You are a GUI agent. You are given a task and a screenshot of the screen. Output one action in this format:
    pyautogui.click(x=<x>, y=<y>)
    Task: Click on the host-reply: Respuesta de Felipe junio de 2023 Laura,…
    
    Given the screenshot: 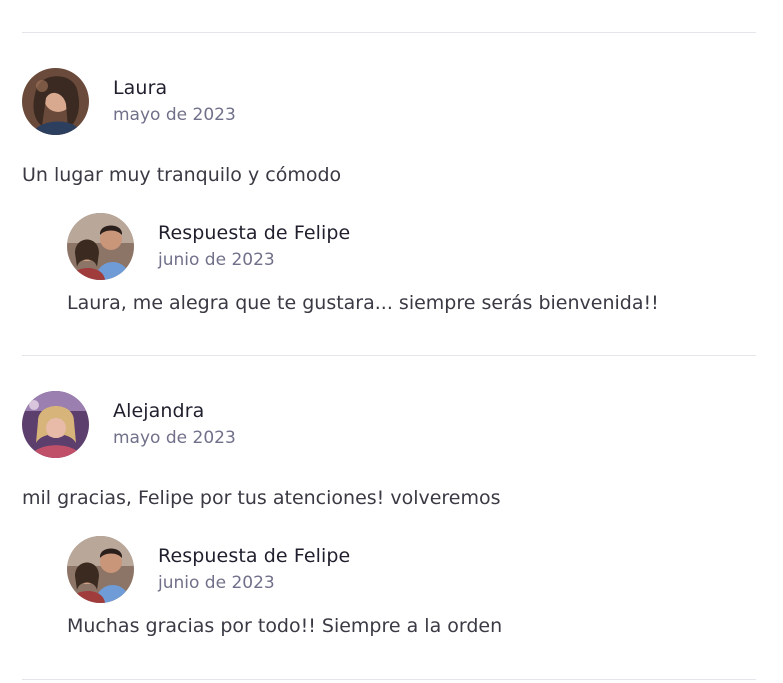 What is the action you would take?
    pyautogui.click(x=411, y=264)
    